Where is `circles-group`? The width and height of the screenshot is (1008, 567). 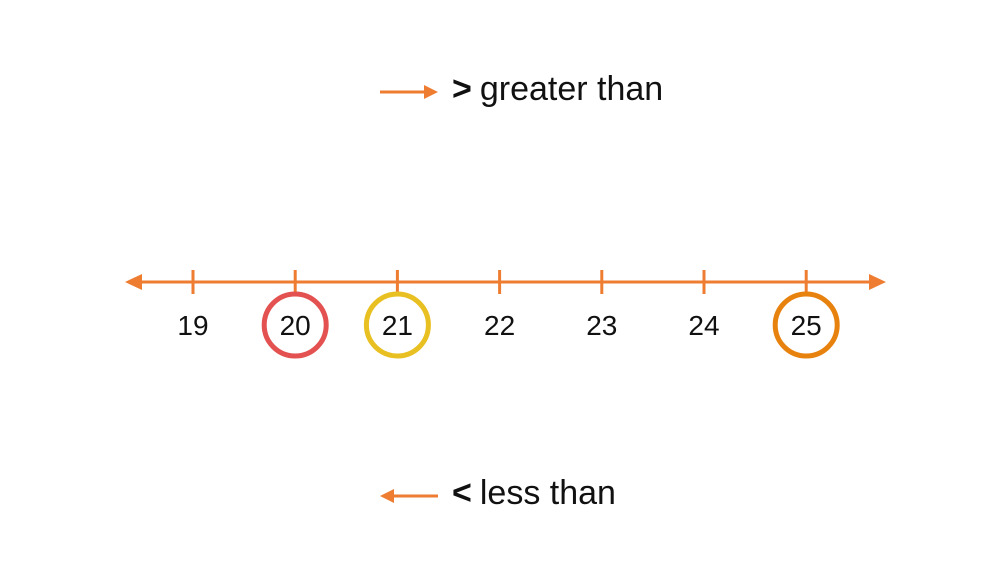
circles-group is located at coordinates (550, 325).